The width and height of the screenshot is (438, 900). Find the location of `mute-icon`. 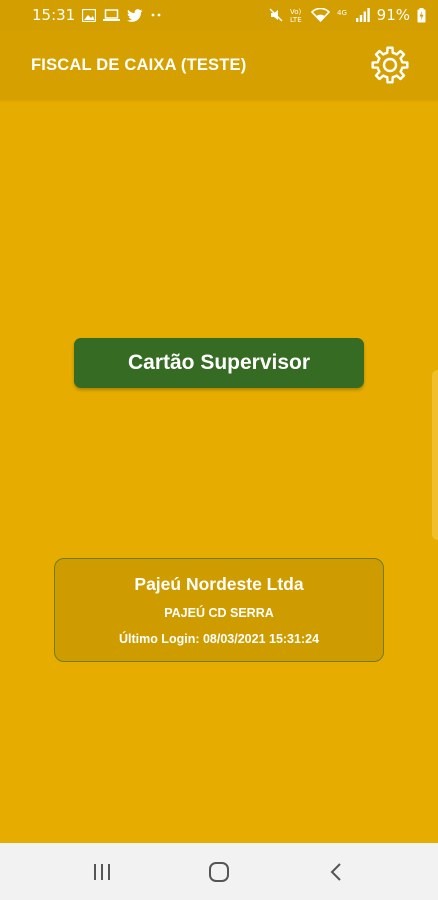

mute-icon is located at coordinates (276, 15).